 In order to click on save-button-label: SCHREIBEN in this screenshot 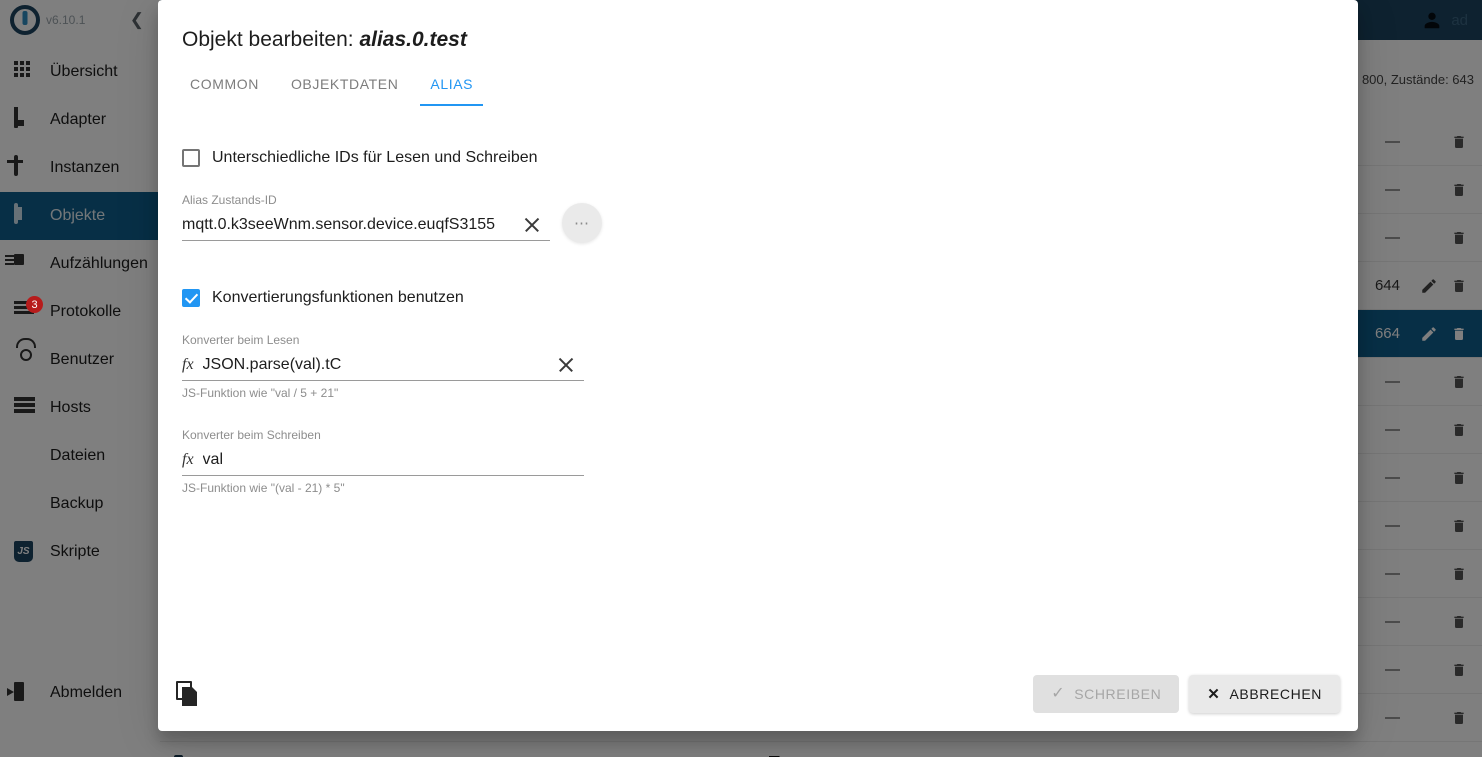, I will do `click(1118, 694)`.